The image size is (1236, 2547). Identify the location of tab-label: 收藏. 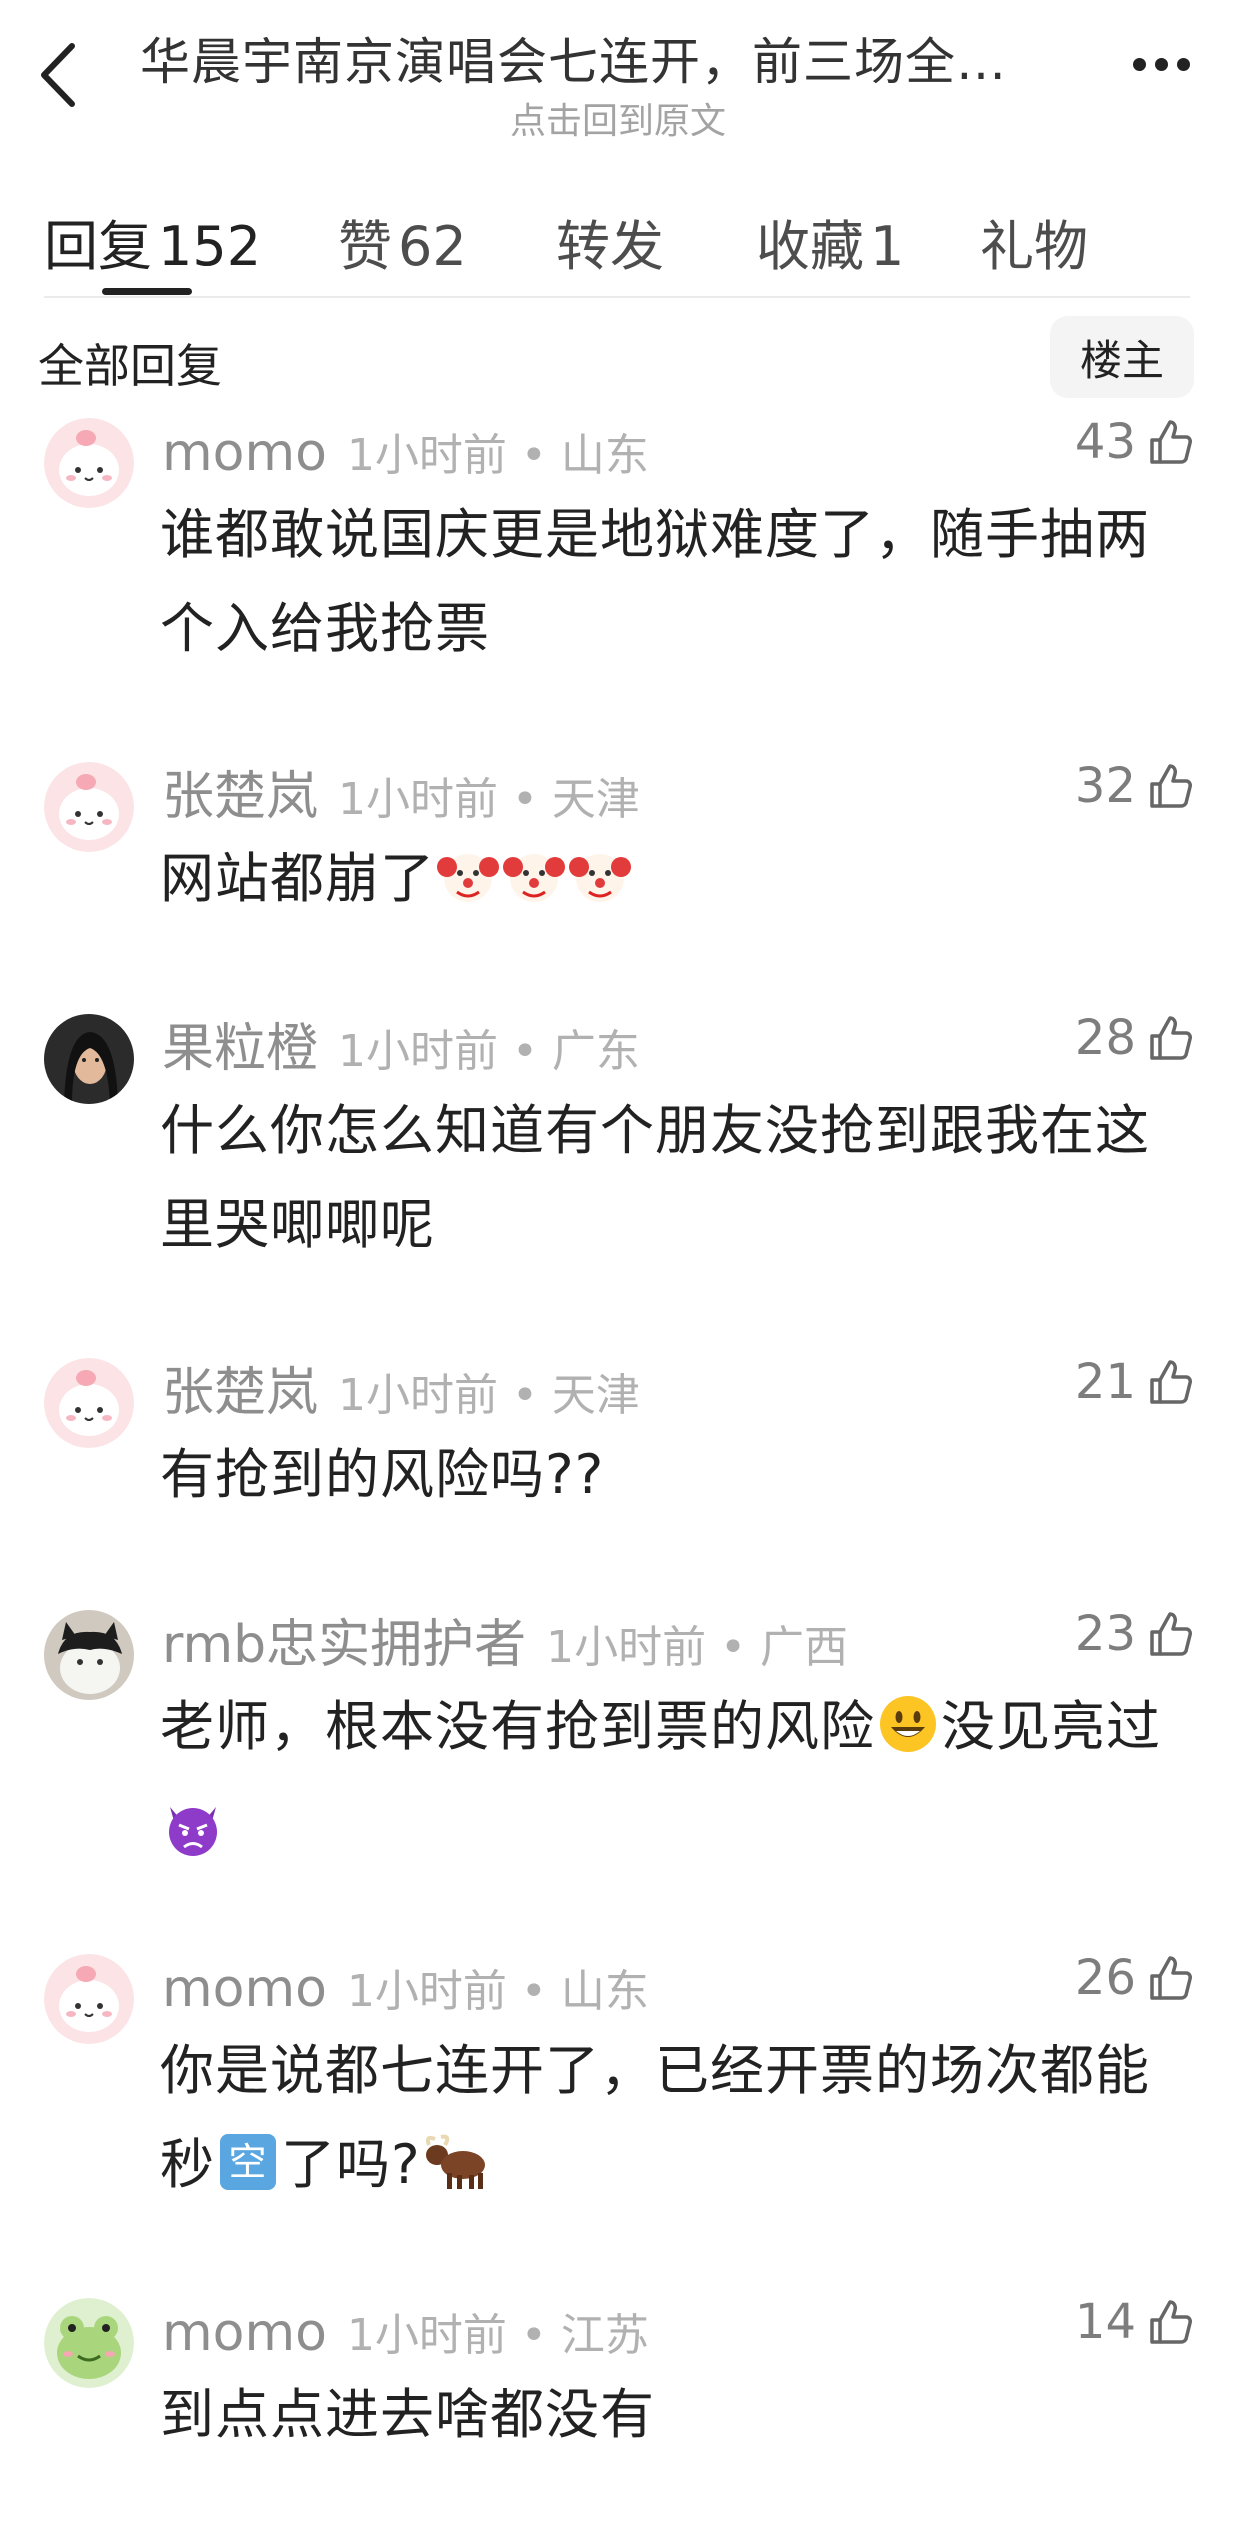
(810, 246).